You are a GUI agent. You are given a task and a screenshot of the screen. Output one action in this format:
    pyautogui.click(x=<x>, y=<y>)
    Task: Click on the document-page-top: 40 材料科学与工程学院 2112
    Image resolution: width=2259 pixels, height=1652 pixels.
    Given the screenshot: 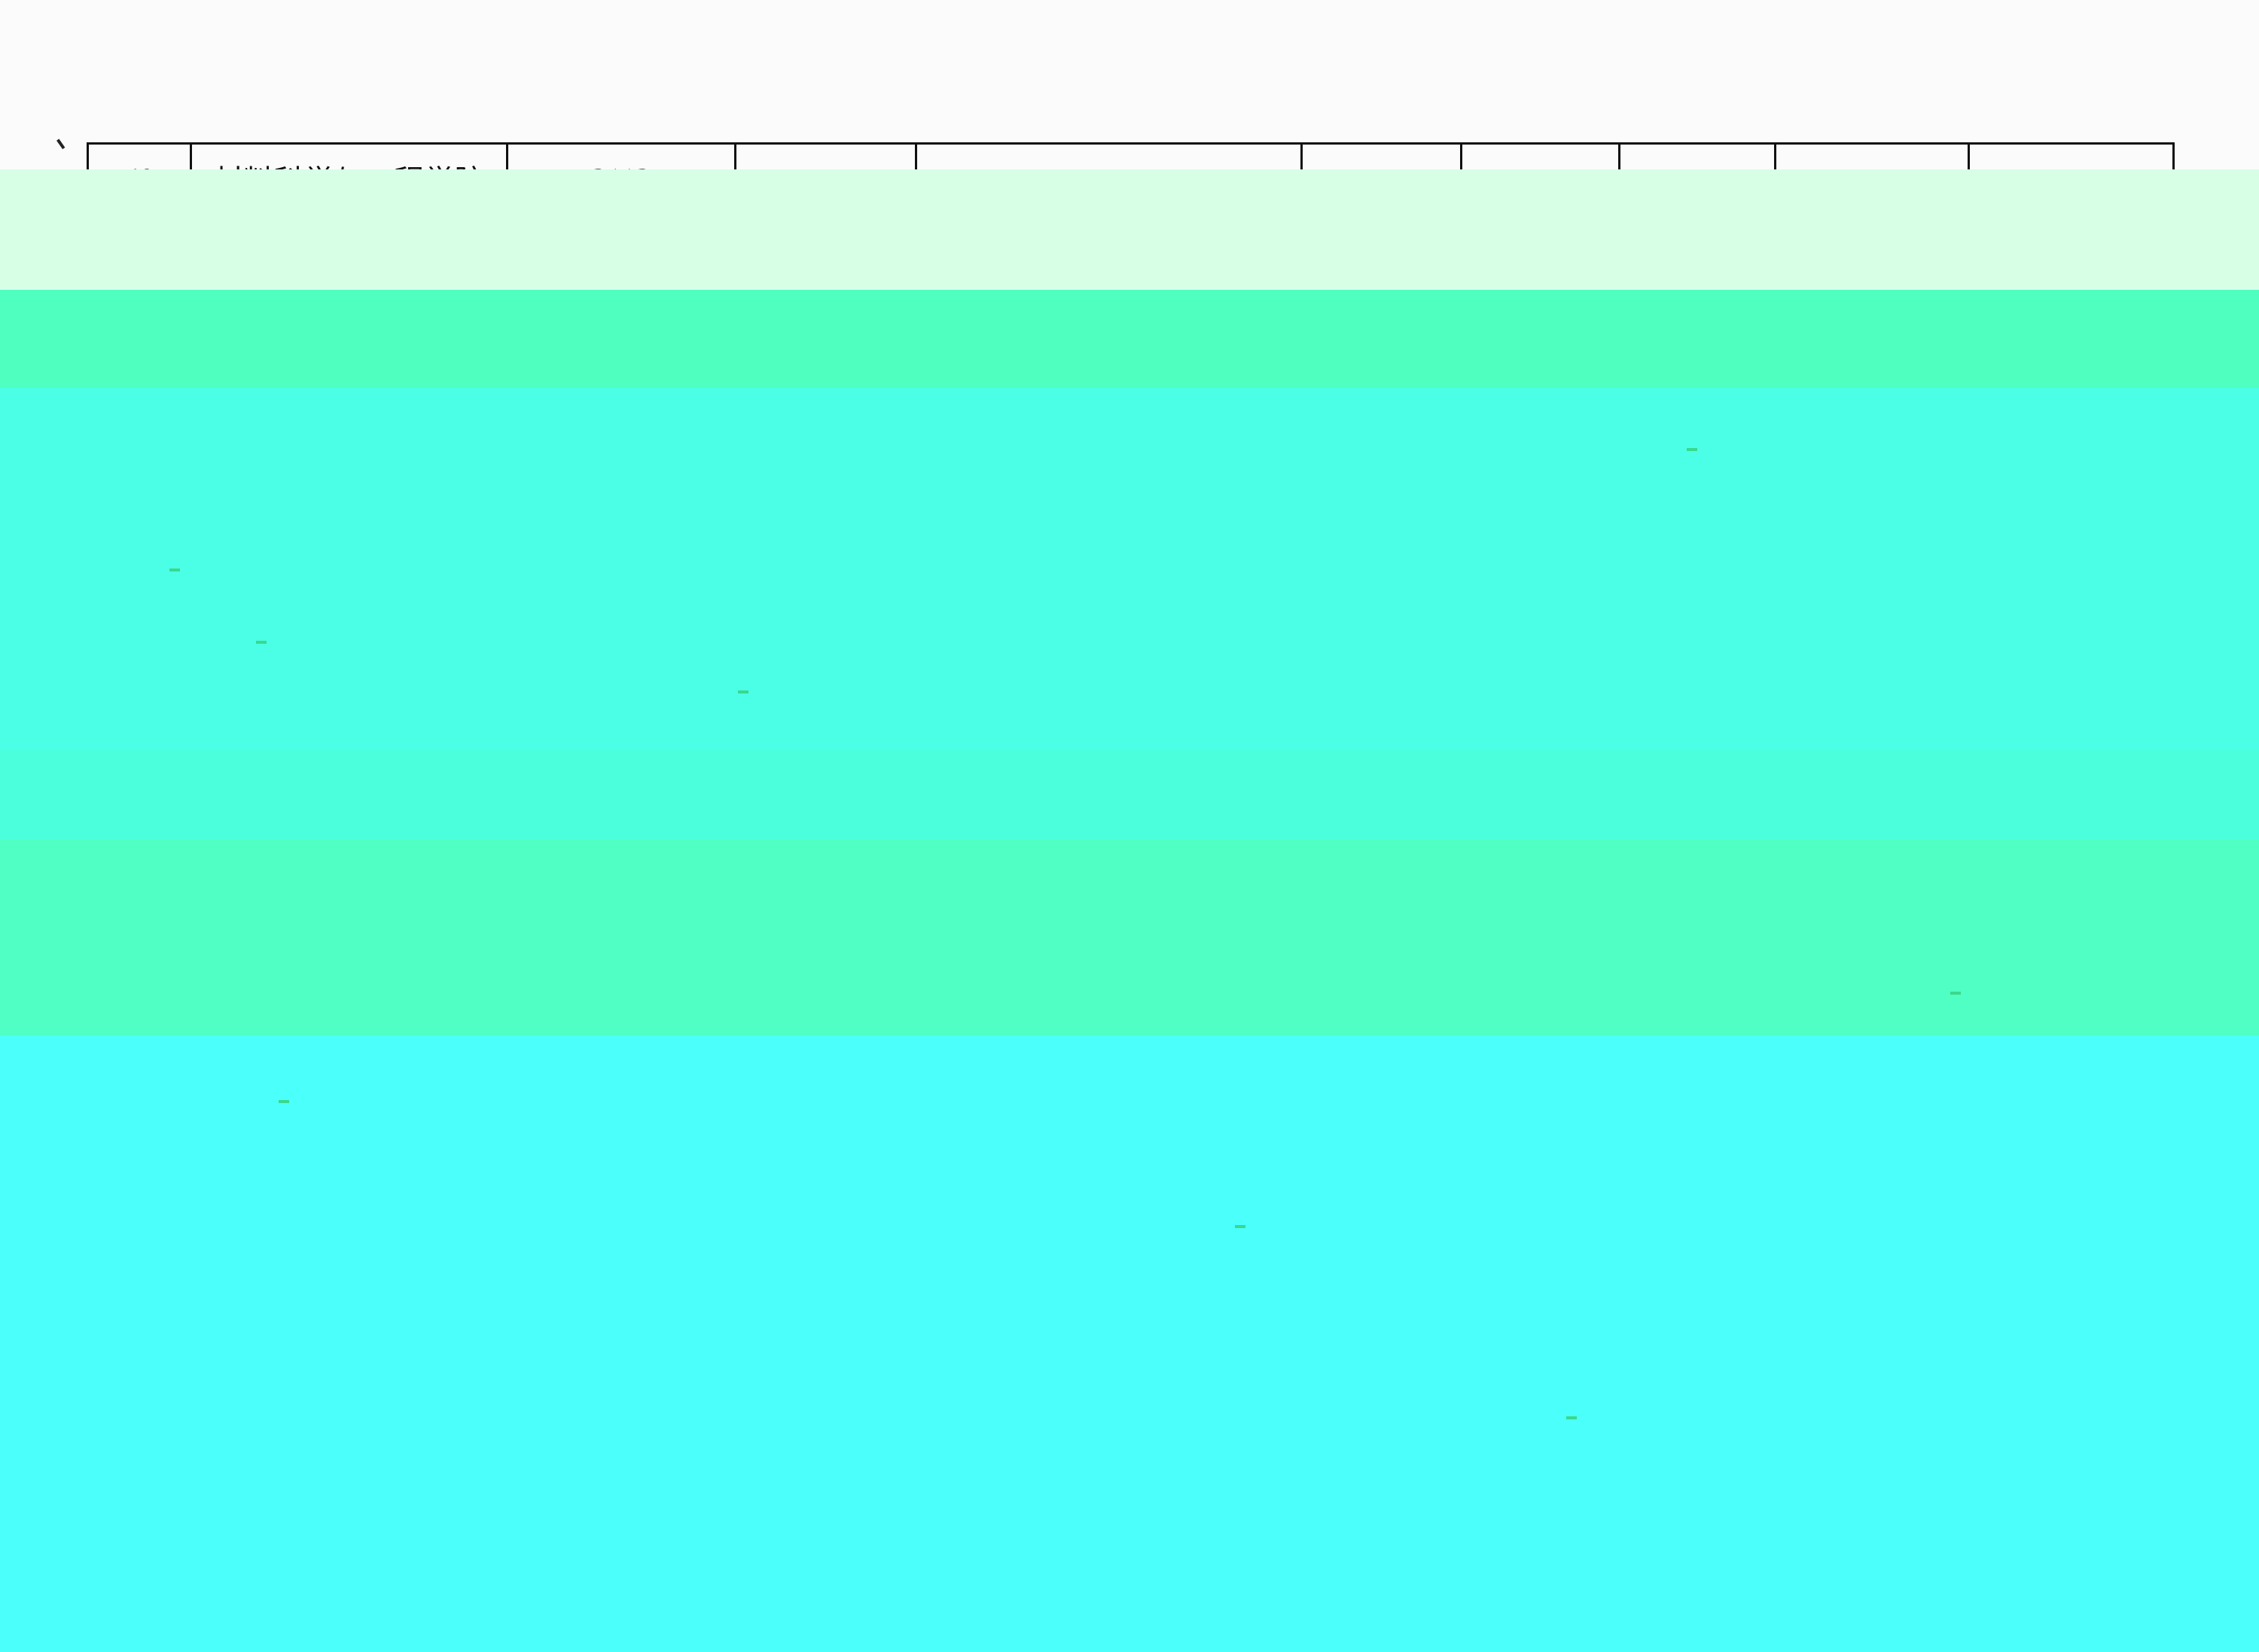 What is the action you would take?
    pyautogui.click(x=1129, y=108)
    